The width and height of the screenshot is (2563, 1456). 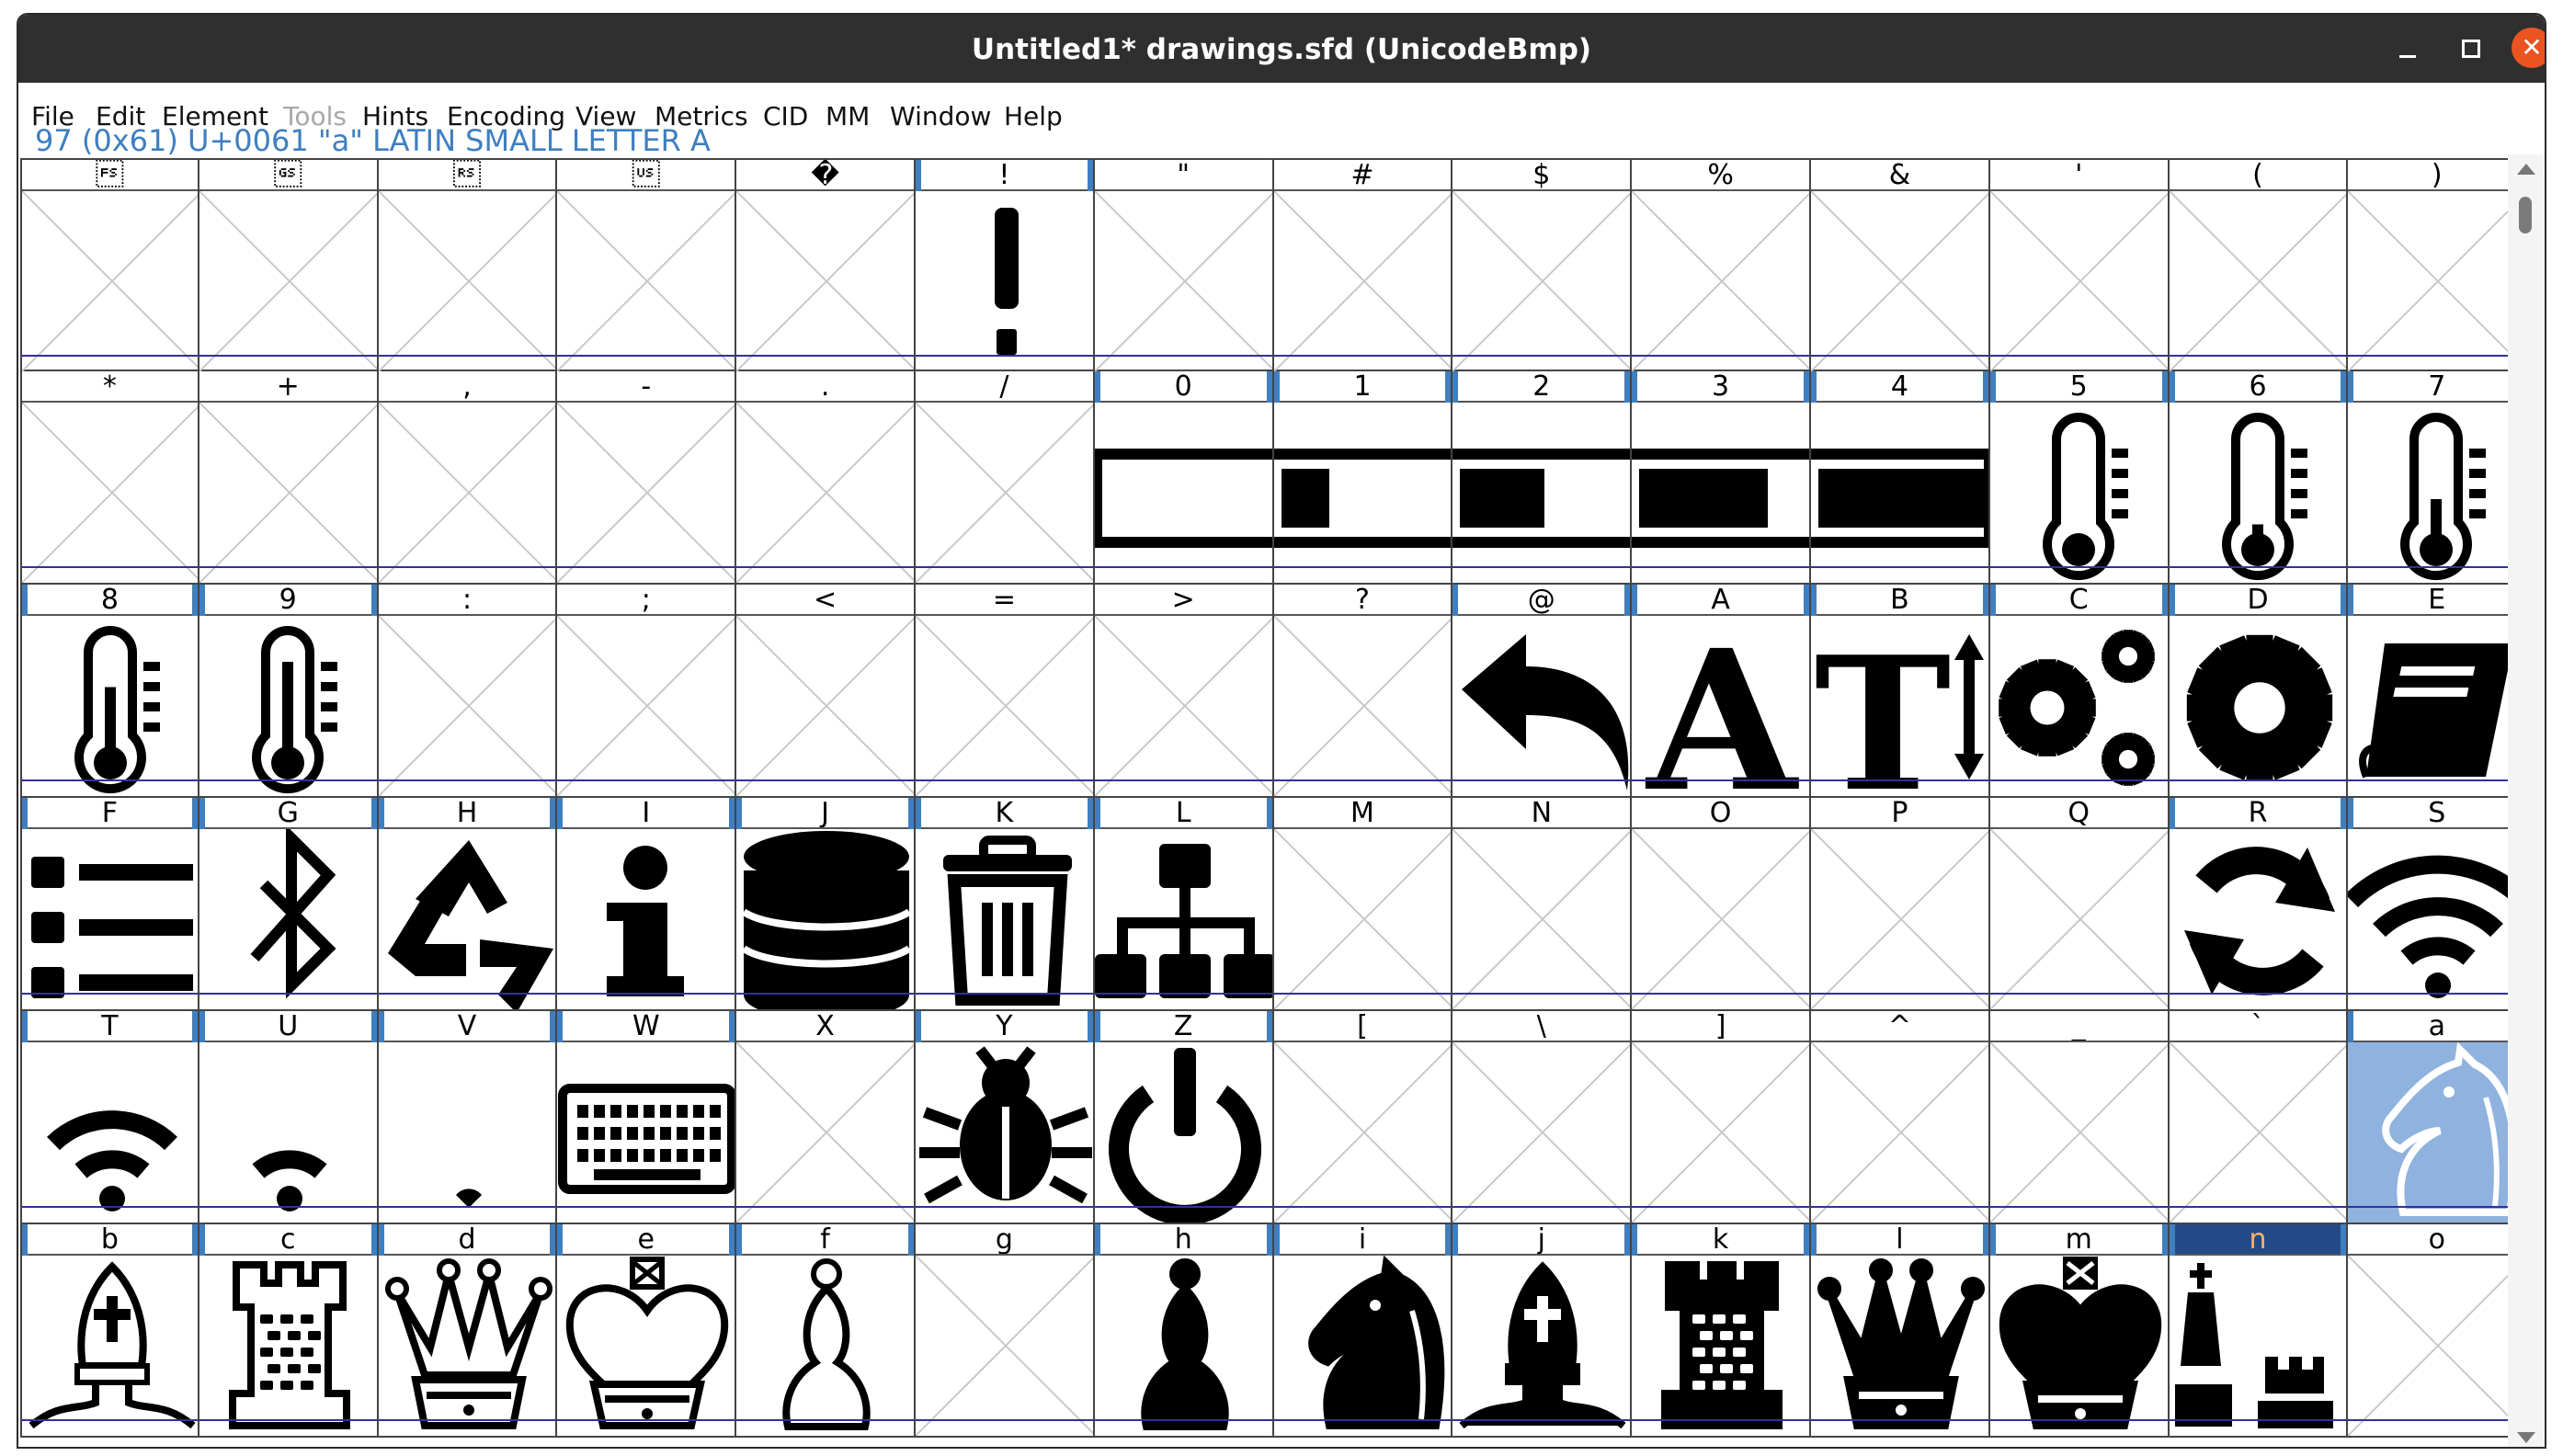 What do you see at coordinates (826, 478) in the screenshot?
I see `glyph-cell: .` at bounding box center [826, 478].